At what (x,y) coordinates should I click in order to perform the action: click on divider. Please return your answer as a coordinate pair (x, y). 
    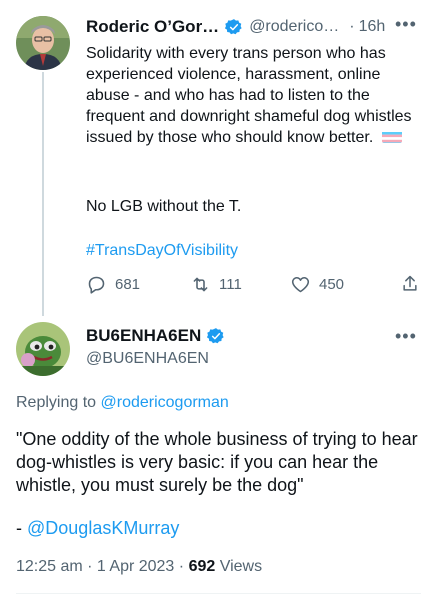
    Looking at the image, I should click on (218, 593).